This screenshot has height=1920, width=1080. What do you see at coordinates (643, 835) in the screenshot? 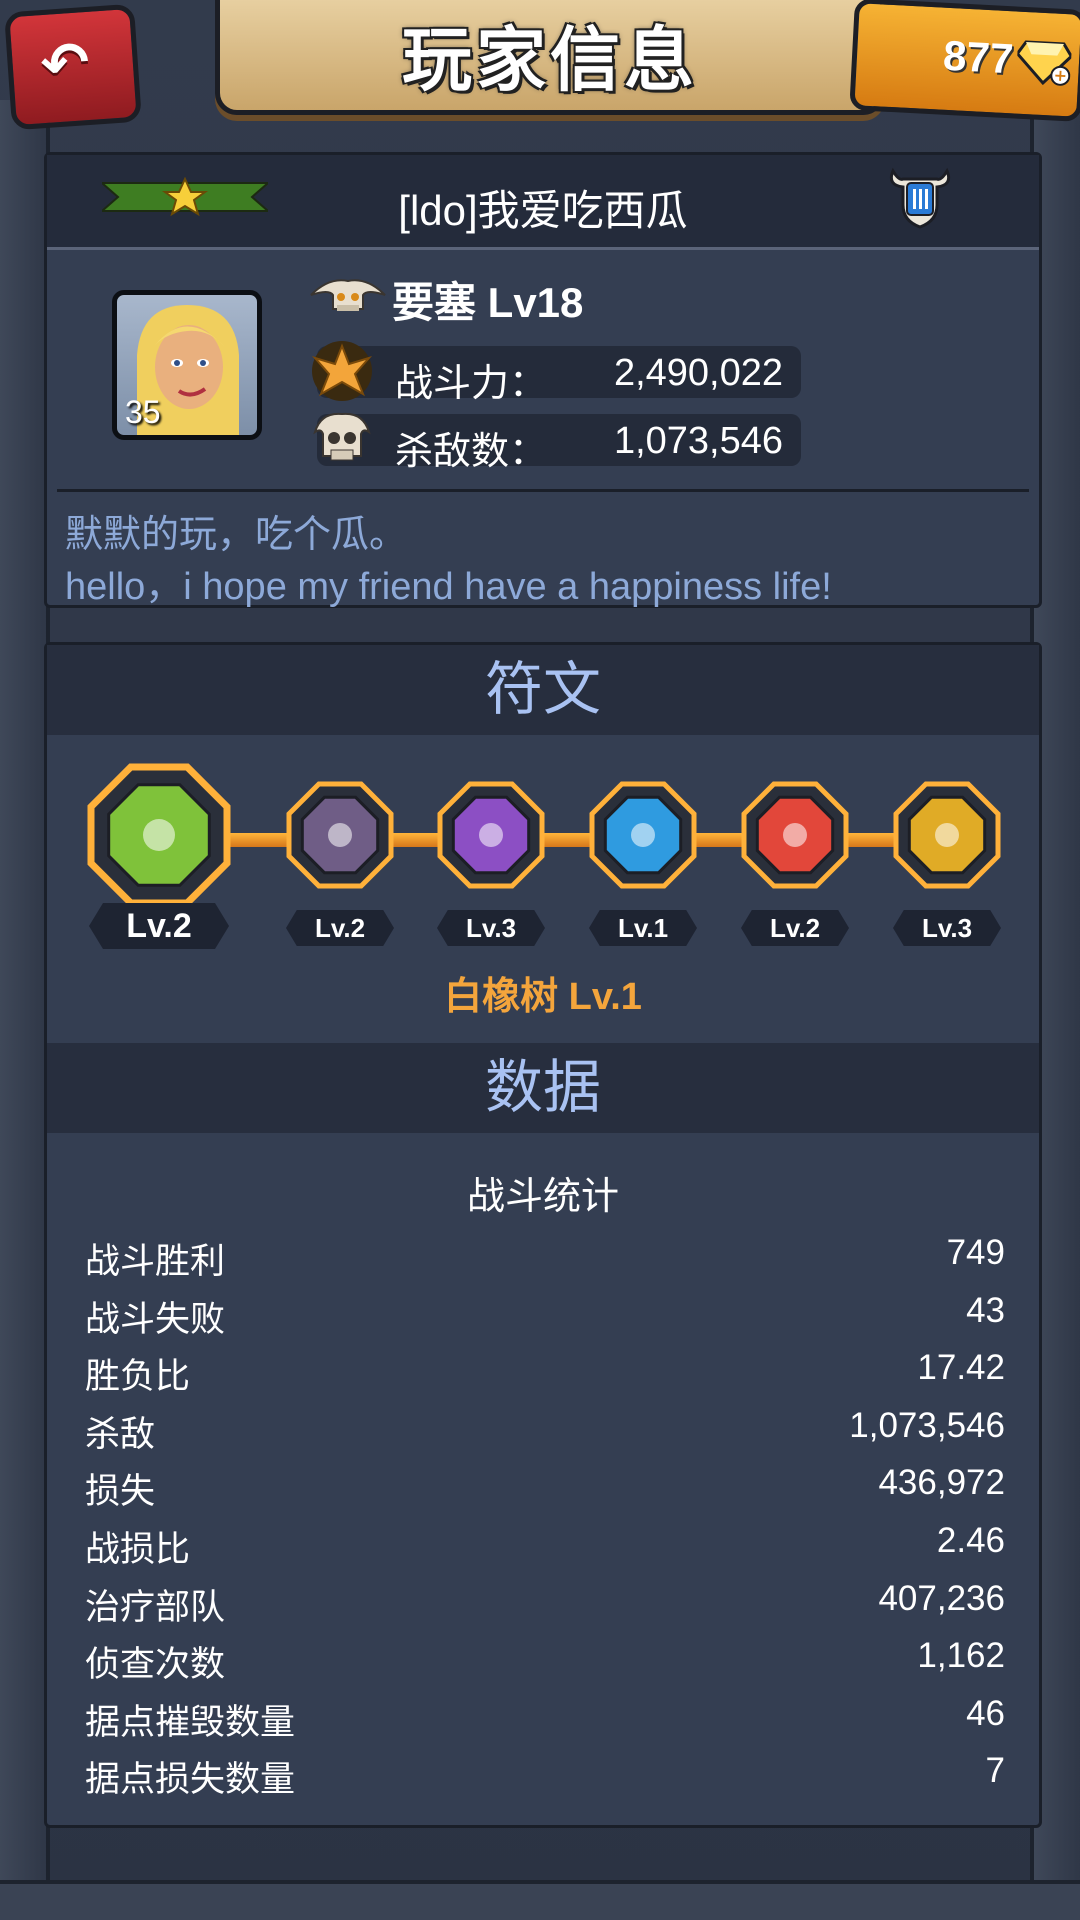
I see `blue-gear-rune-icon` at bounding box center [643, 835].